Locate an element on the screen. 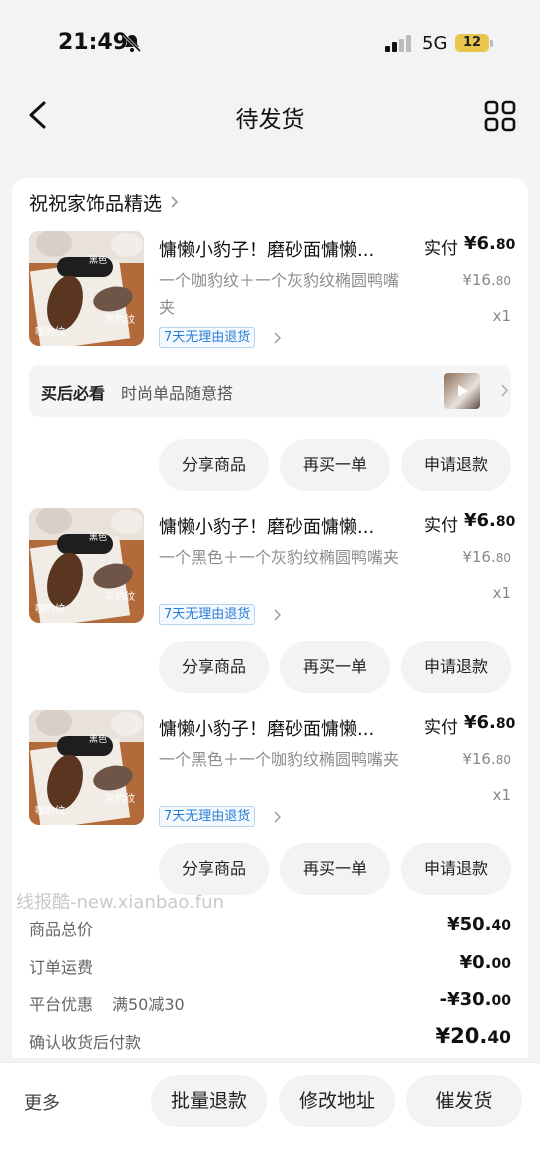 This screenshot has height=1174, width=540. product-spec: 一个黑色＋一个咖豹纹椭圆鸭嘴夹 is located at coordinates (279, 759).